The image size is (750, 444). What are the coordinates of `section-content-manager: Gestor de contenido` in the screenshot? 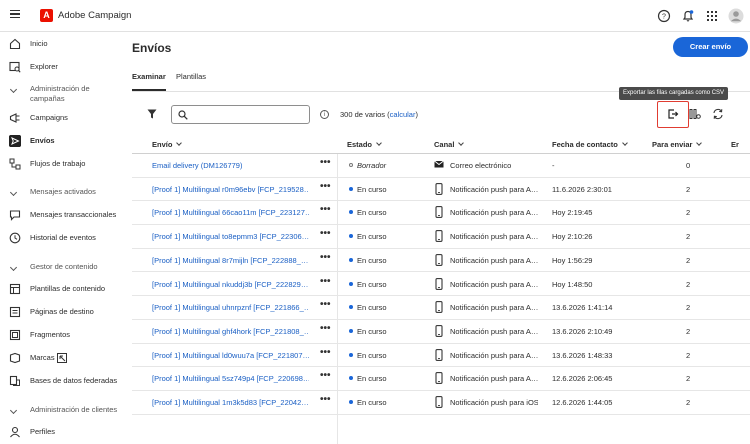 It's located at (61, 268).